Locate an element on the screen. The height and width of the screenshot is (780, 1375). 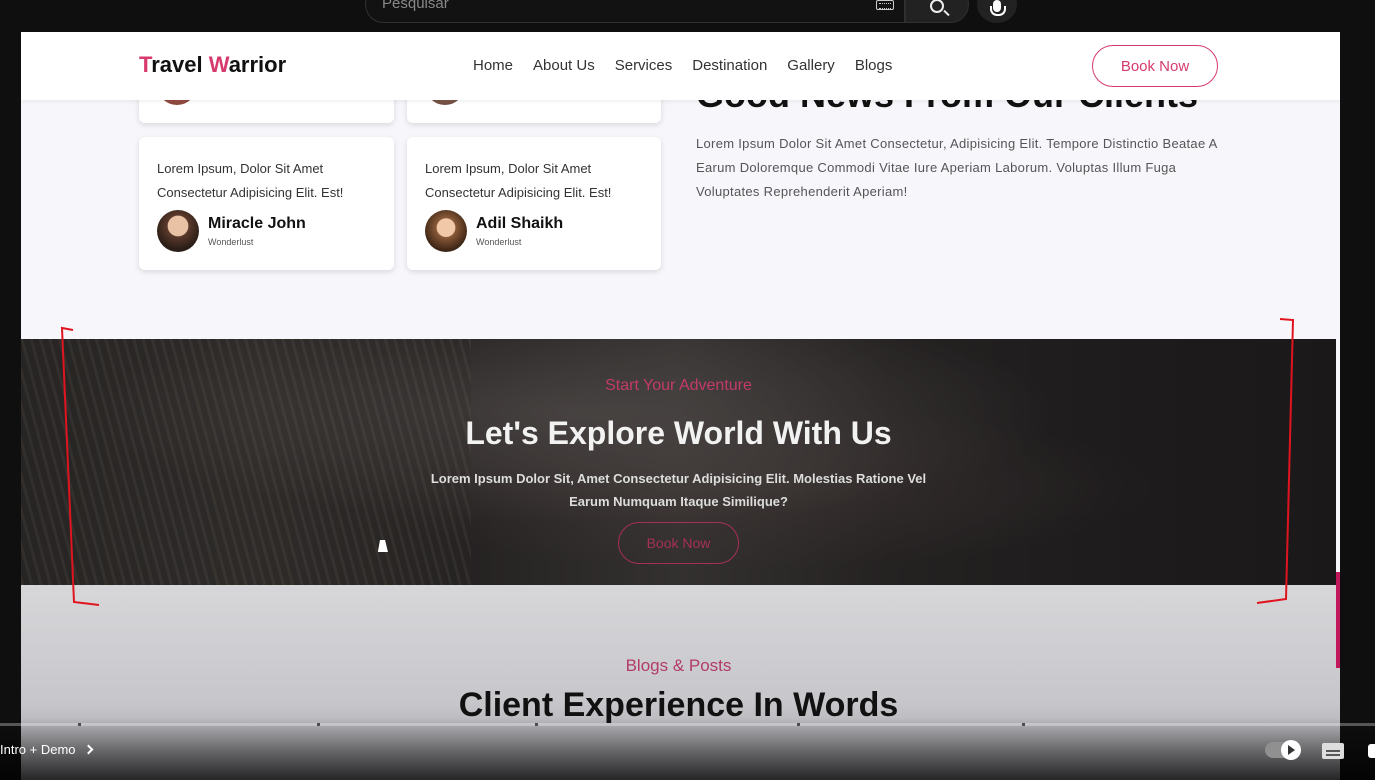
search-icon is located at coordinates (937, 6).